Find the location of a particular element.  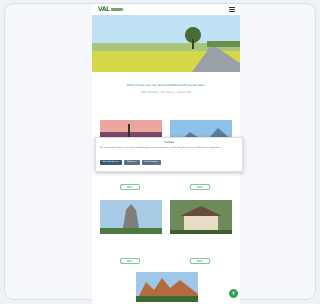

page-subtitle: Mehr erfahren · Erinnerung · Geschichte is located at coordinates (166, 92).